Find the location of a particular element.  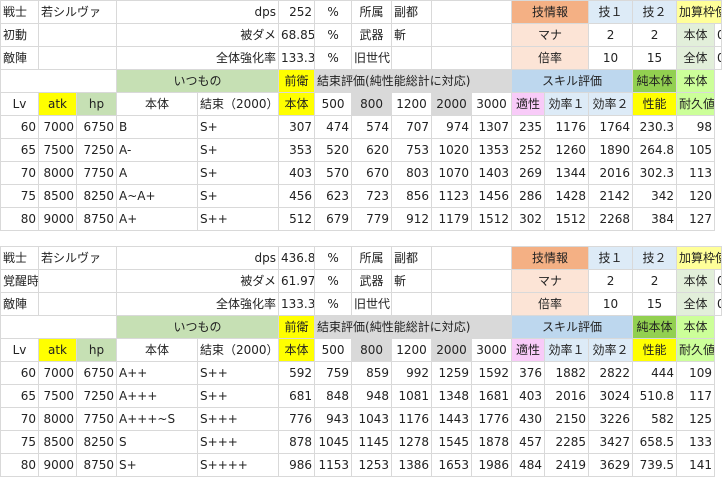

data-cell: 1443 is located at coordinates (452, 419).